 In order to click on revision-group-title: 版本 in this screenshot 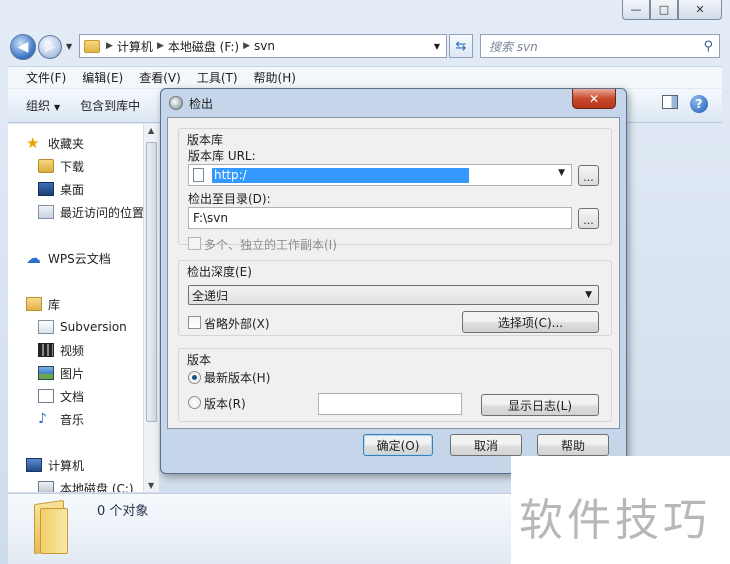, I will do `click(199, 360)`.